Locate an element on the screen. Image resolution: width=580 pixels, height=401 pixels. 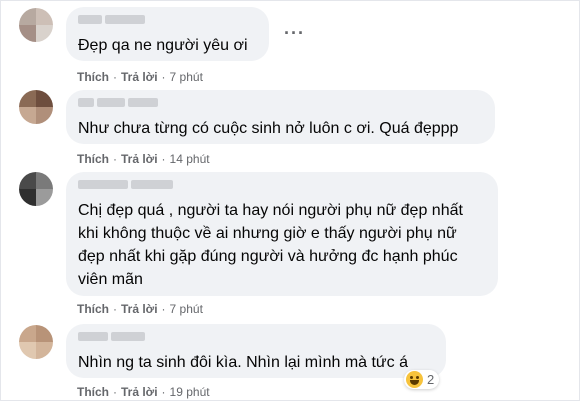
comment-actions: Thích · Trả lời · 19 phút is located at coordinates (143, 392).